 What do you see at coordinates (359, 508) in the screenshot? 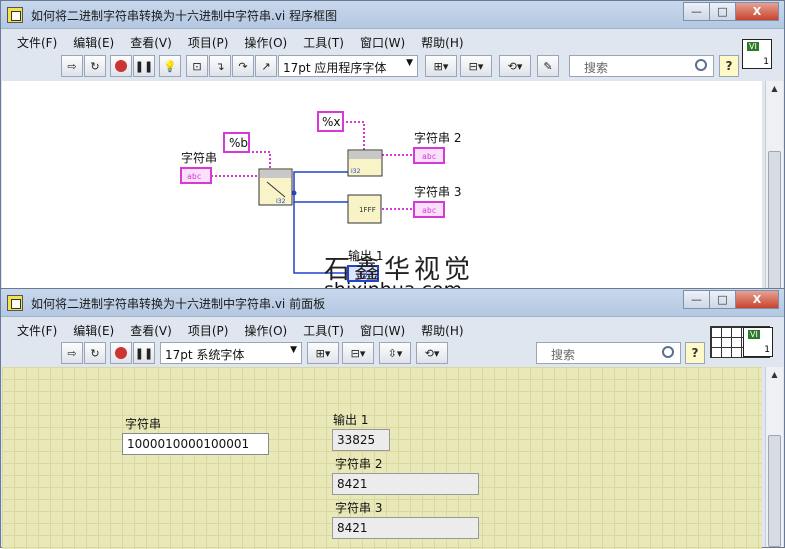
I see `string3-indicator-label: 字符串 3` at bounding box center [359, 508].